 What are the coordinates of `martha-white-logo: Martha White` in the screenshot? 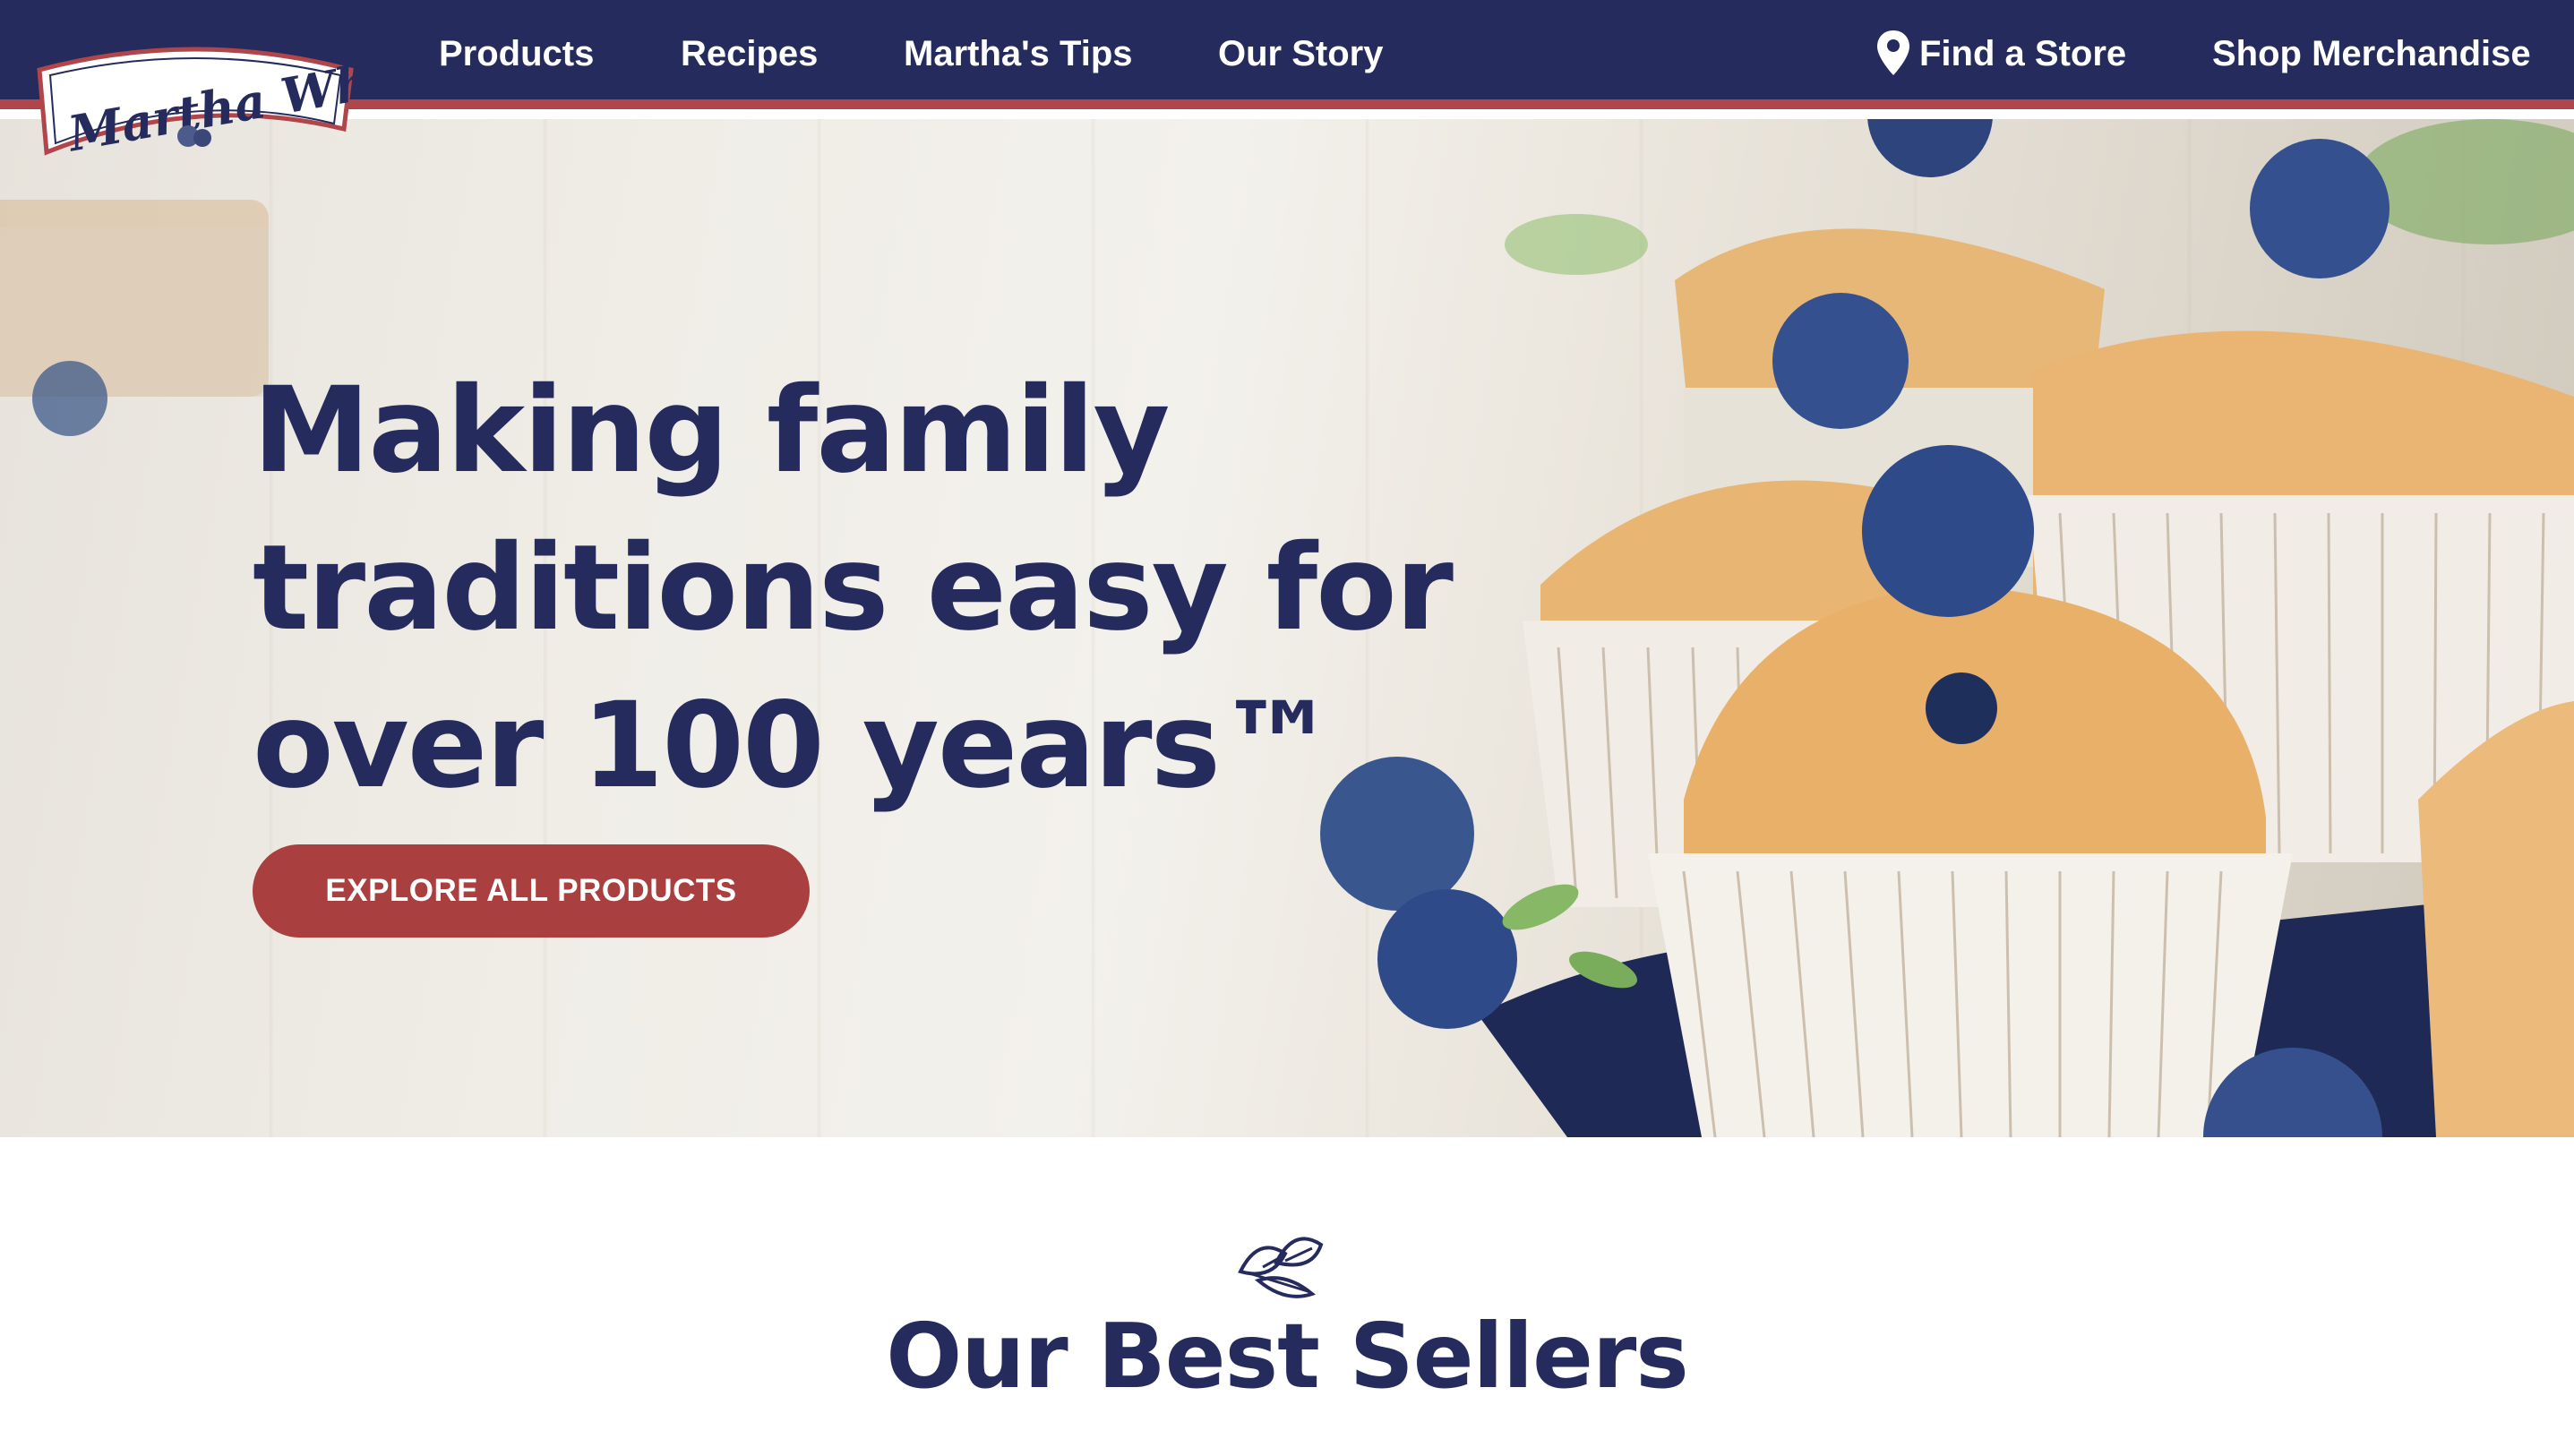 It's located at (239, 99).